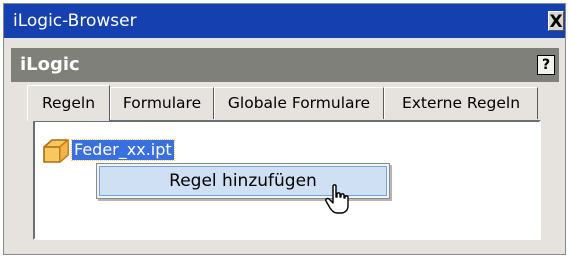 This screenshot has height=263, width=571. I want to click on panel-header: iLogic ?, so click(285, 65).